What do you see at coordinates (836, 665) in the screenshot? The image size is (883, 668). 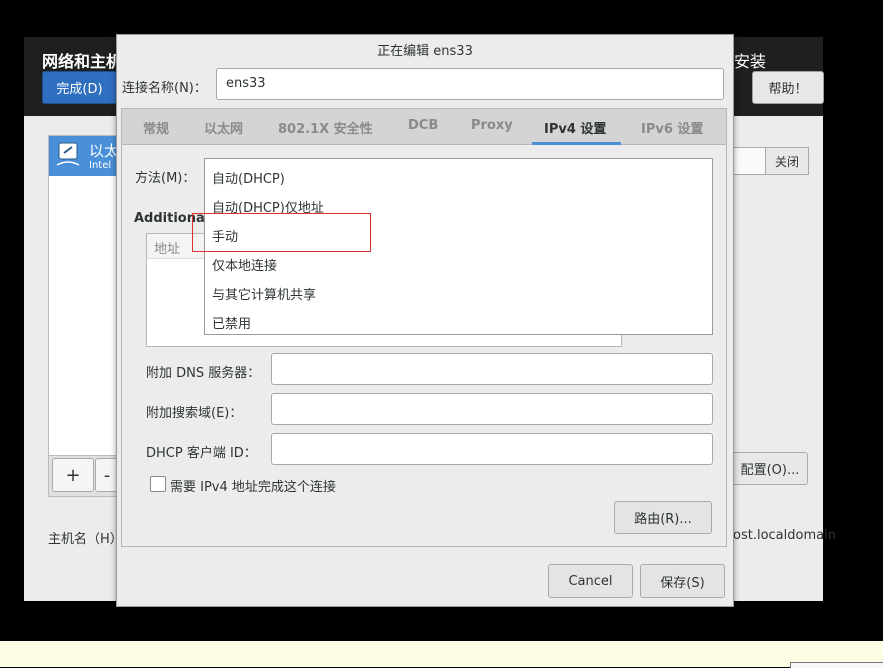 I see `bottom-corner-panel` at bounding box center [836, 665].